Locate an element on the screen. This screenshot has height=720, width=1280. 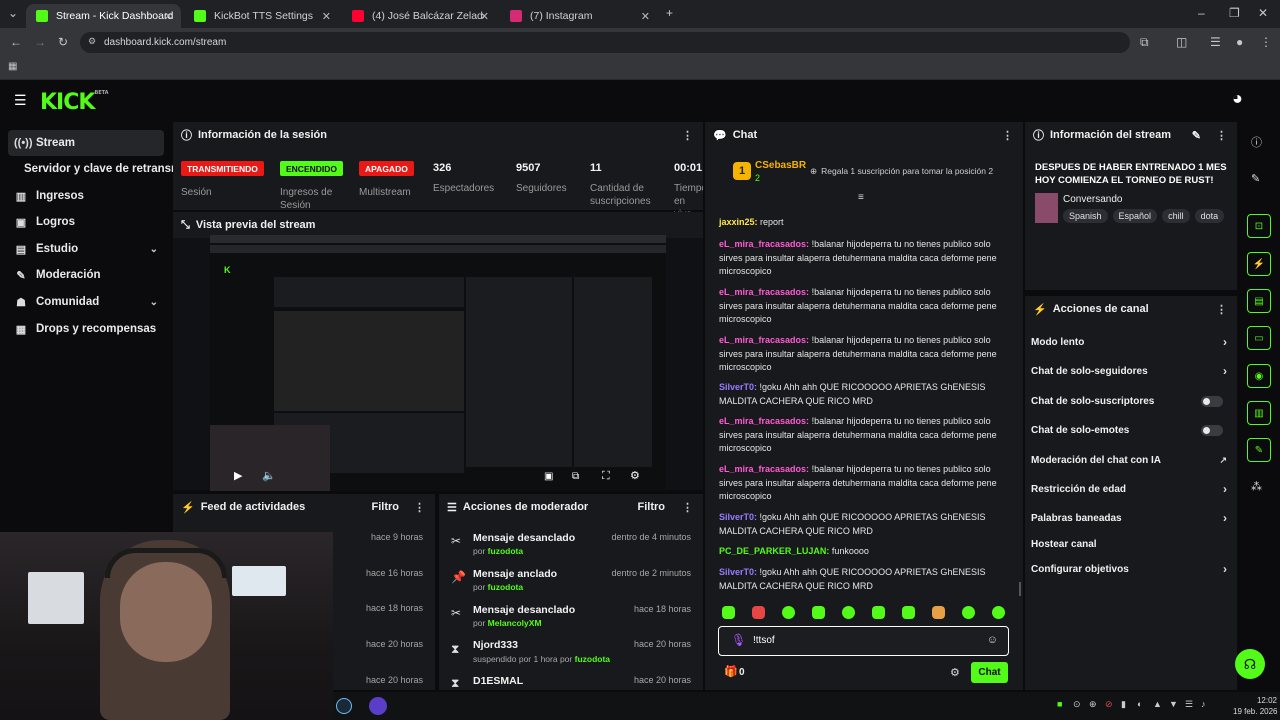
action-emotes-only: Chat de solo-emotes is located at coordinates (1131, 430).